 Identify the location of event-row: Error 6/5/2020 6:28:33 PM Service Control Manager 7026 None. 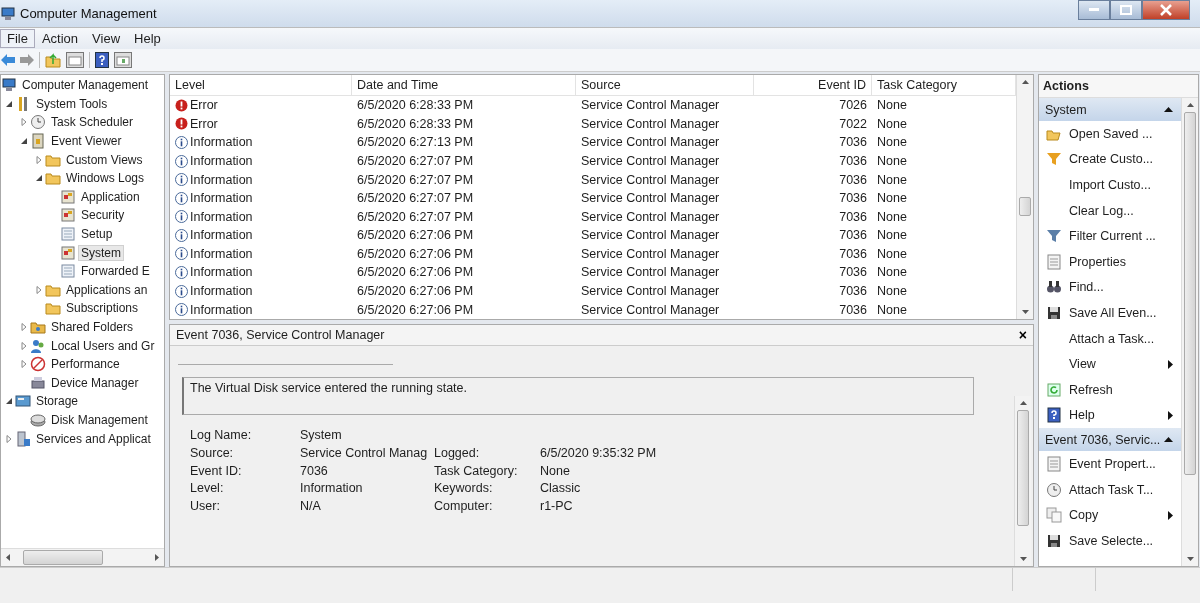
(593, 105).